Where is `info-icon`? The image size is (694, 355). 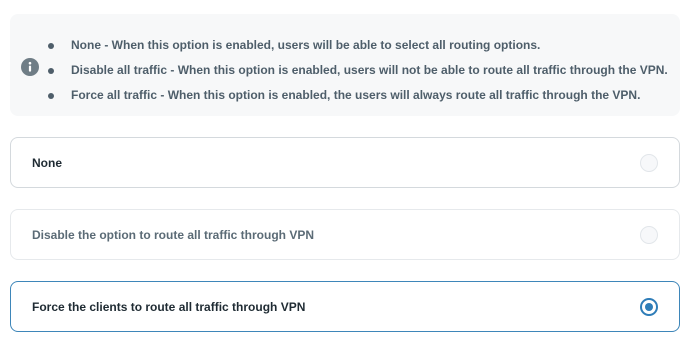
info-icon is located at coordinates (30, 67).